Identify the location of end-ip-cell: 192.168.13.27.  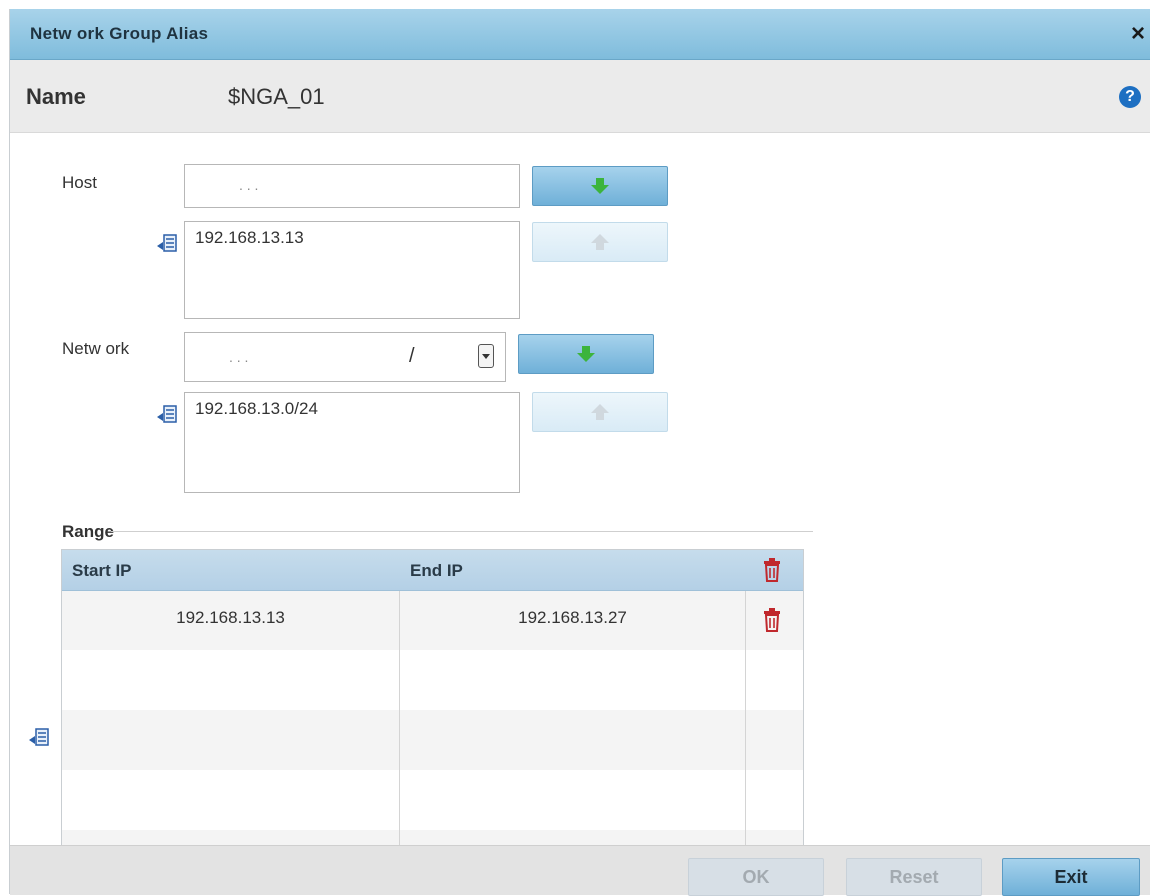
(572, 617).